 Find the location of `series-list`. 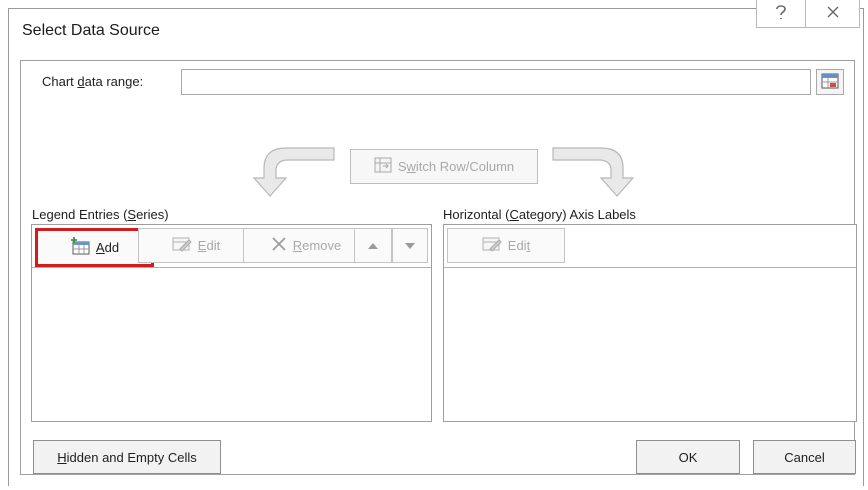

series-list is located at coordinates (231, 344).